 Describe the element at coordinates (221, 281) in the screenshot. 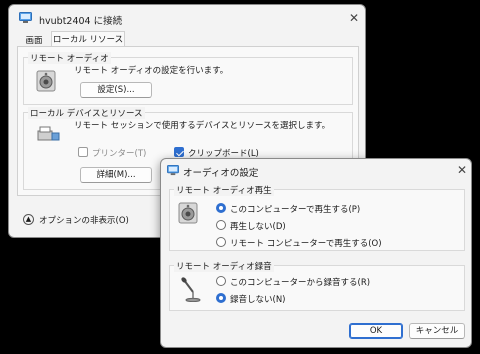

I see `recording-option-local-radio` at that location.